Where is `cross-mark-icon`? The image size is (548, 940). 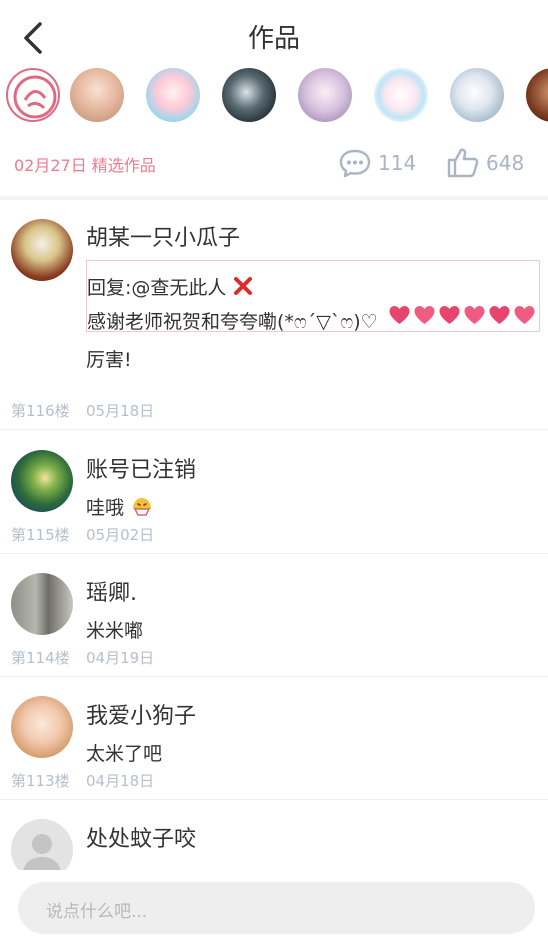
cross-mark-icon is located at coordinates (243, 286).